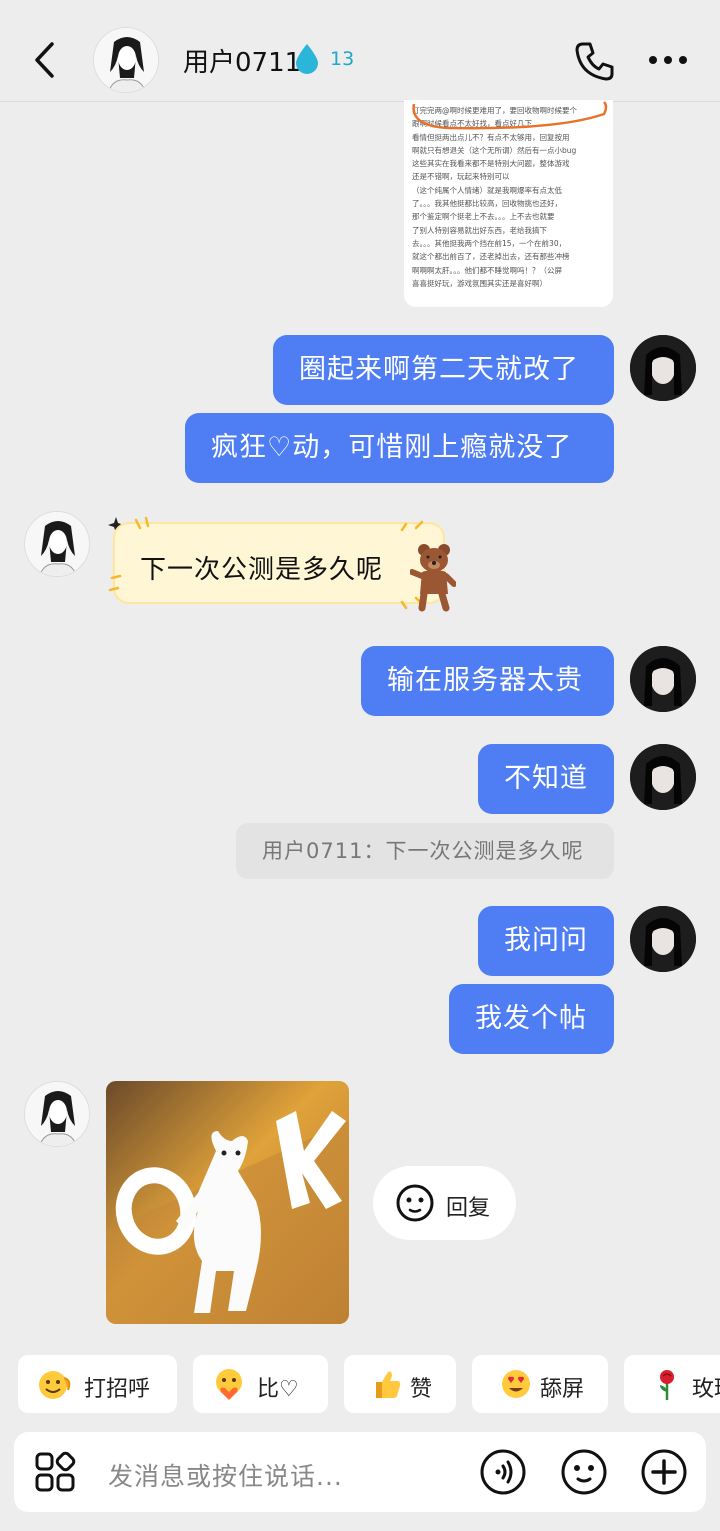 The height and width of the screenshot is (1531, 720). Describe the element at coordinates (584, 1472) in the screenshot. I see `emoji-icon` at that location.